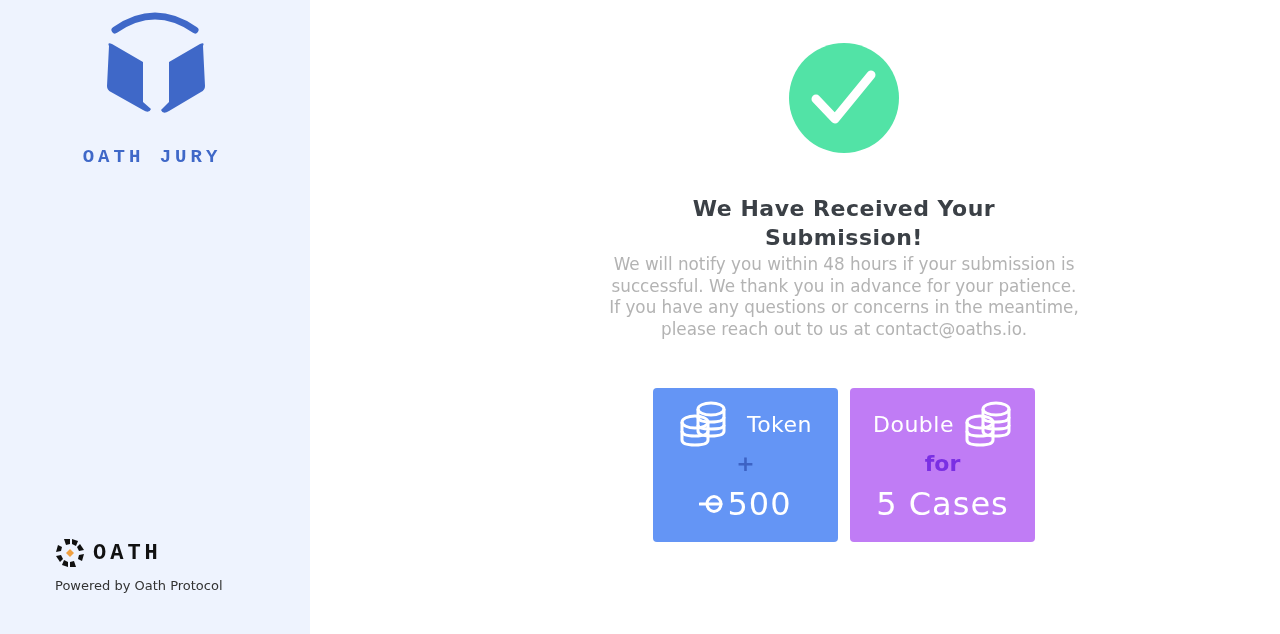  I want to click on card-label: Double, so click(913, 424).